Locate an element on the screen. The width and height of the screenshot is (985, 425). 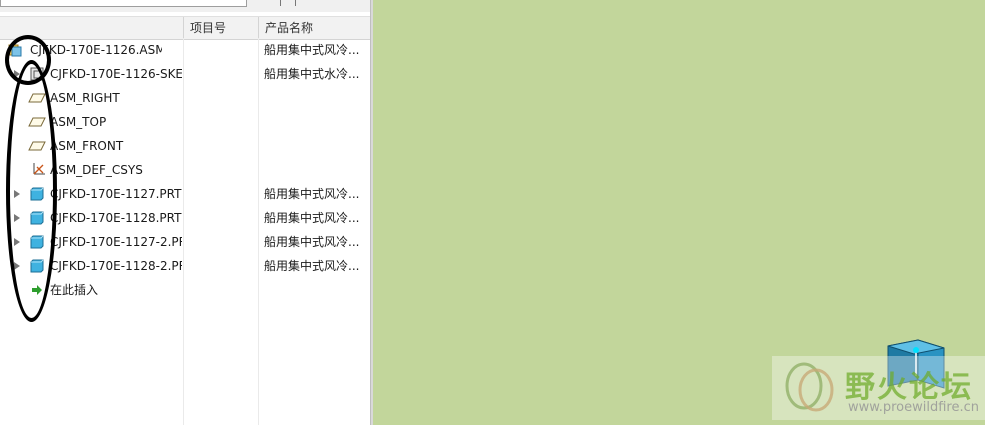
tree-row-label: 在此插入 is located at coordinates (74, 290).